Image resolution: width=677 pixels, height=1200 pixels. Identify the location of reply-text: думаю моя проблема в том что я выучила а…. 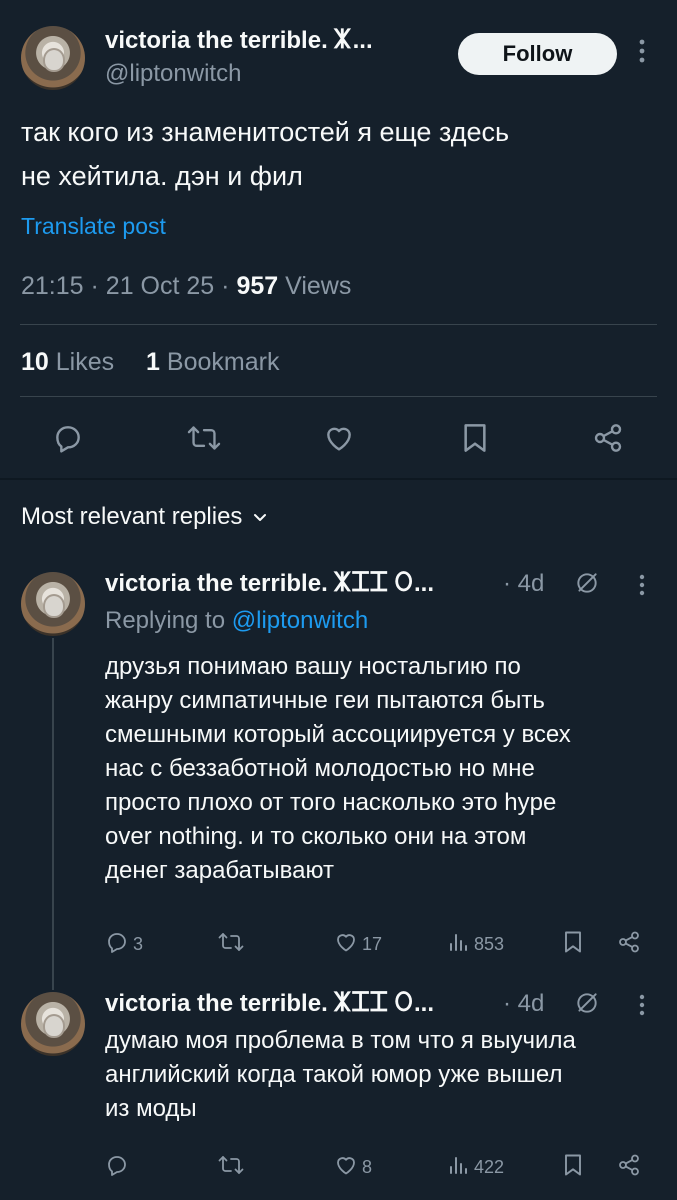
(340, 1075).